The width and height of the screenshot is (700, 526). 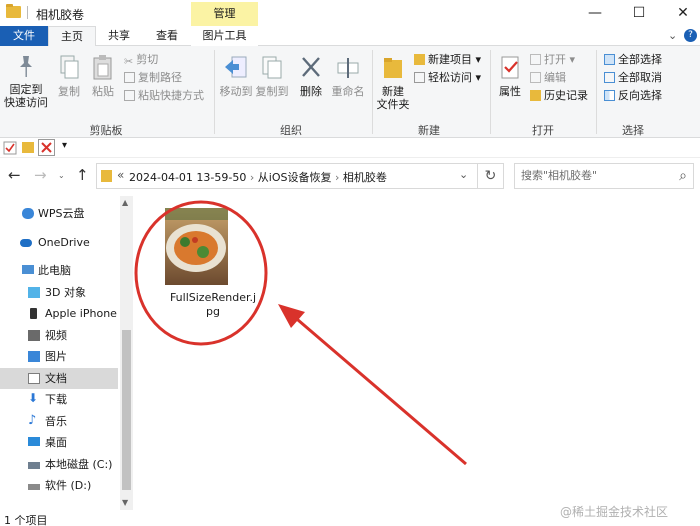 I want to click on nav-item-videos: 视频, so click(x=59, y=335).